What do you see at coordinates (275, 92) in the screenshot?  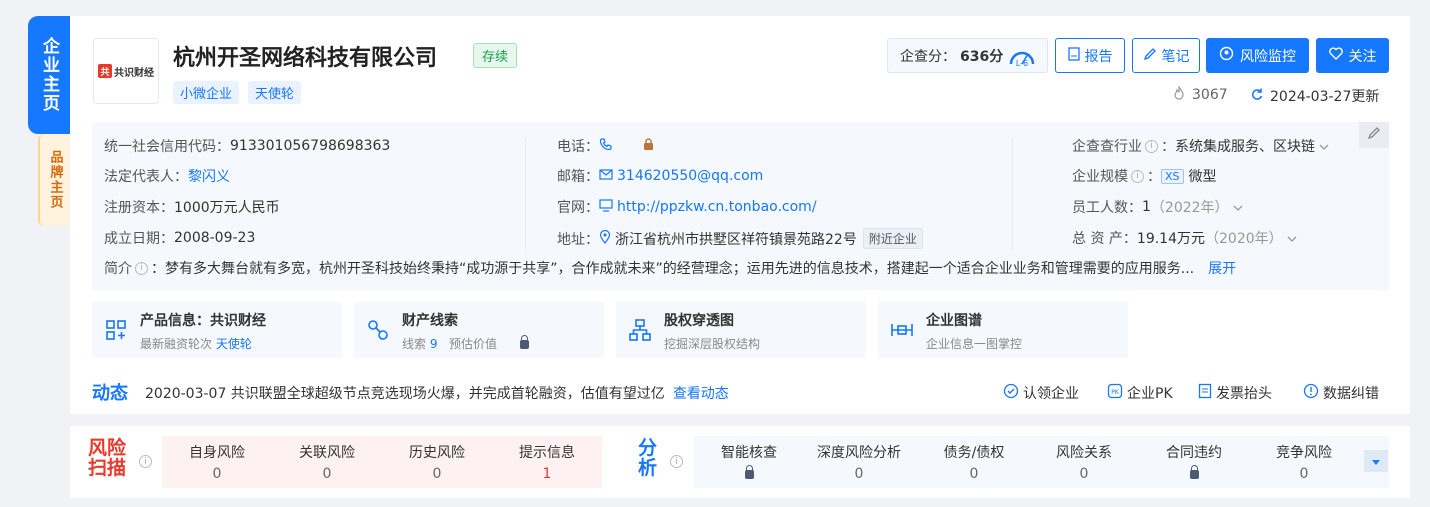 I see `tag-angel-round: 天使轮` at bounding box center [275, 92].